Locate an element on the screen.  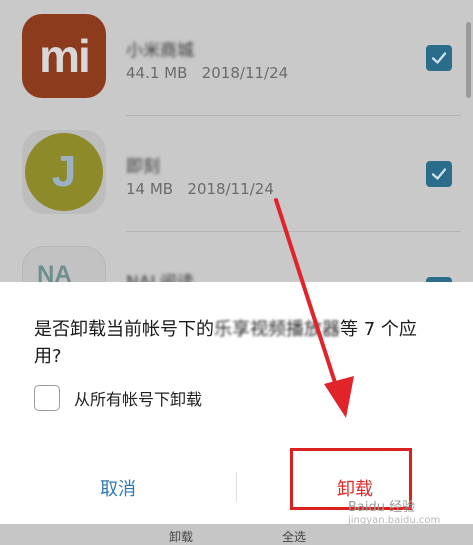
uninstall-all-accounts-option: 从所有帐号下卸载 is located at coordinates (118, 398).